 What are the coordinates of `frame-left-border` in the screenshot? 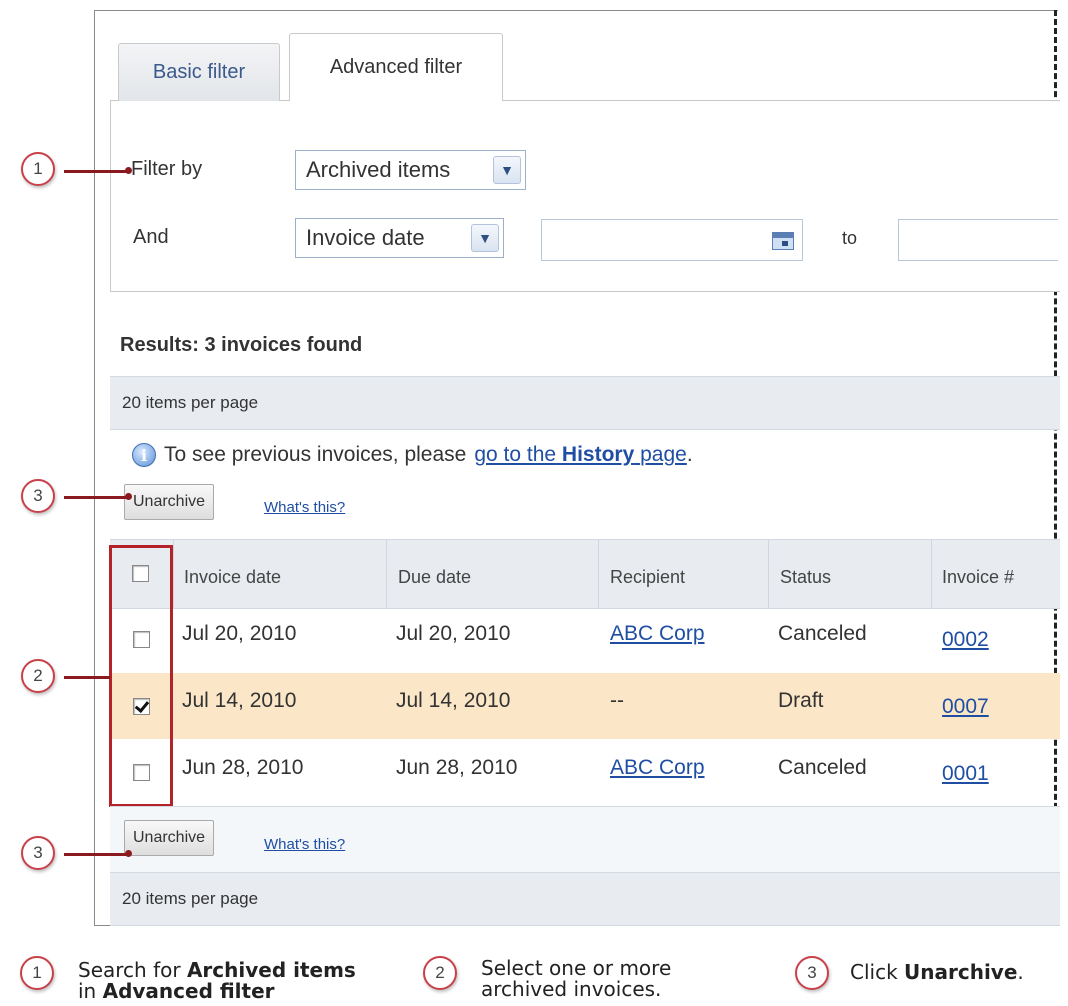 It's located at (94, 468).